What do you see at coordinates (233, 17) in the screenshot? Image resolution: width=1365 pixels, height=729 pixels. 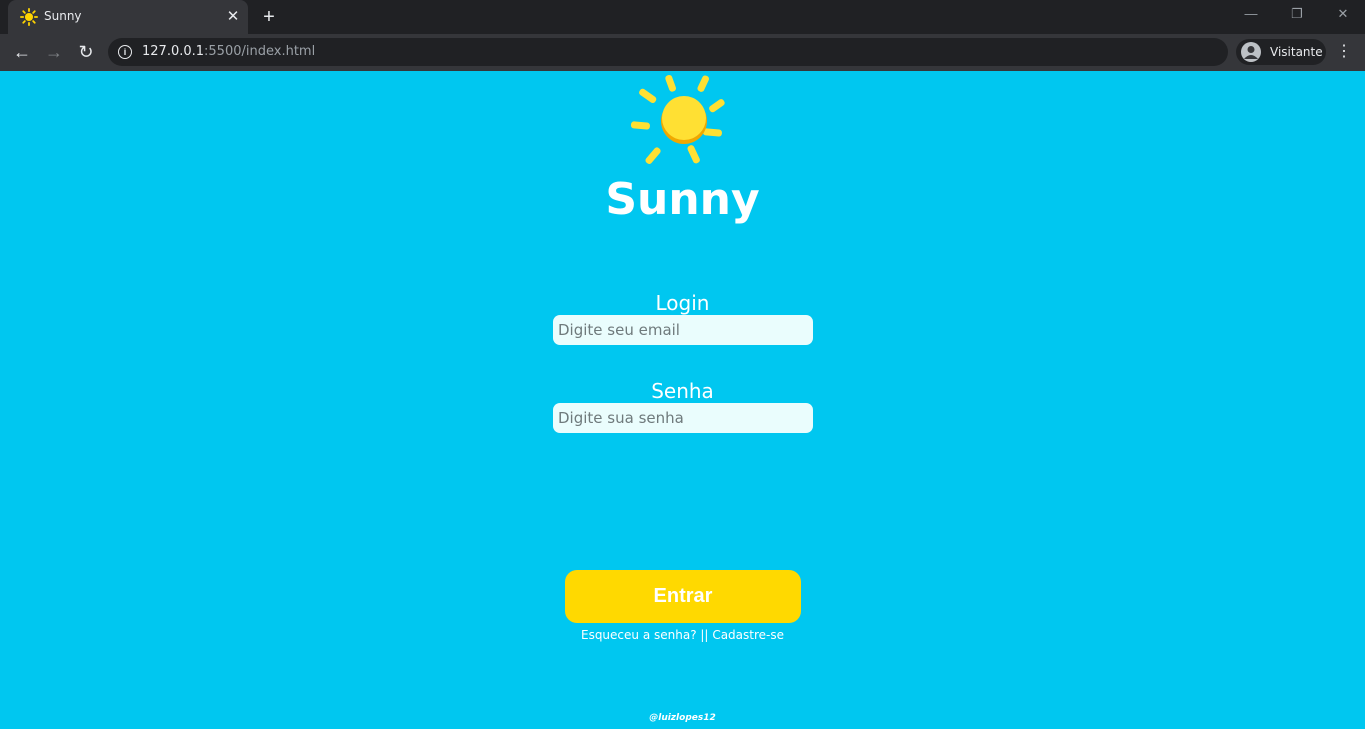 I see `close-icon: ✕` at bounding box center [233, 17].